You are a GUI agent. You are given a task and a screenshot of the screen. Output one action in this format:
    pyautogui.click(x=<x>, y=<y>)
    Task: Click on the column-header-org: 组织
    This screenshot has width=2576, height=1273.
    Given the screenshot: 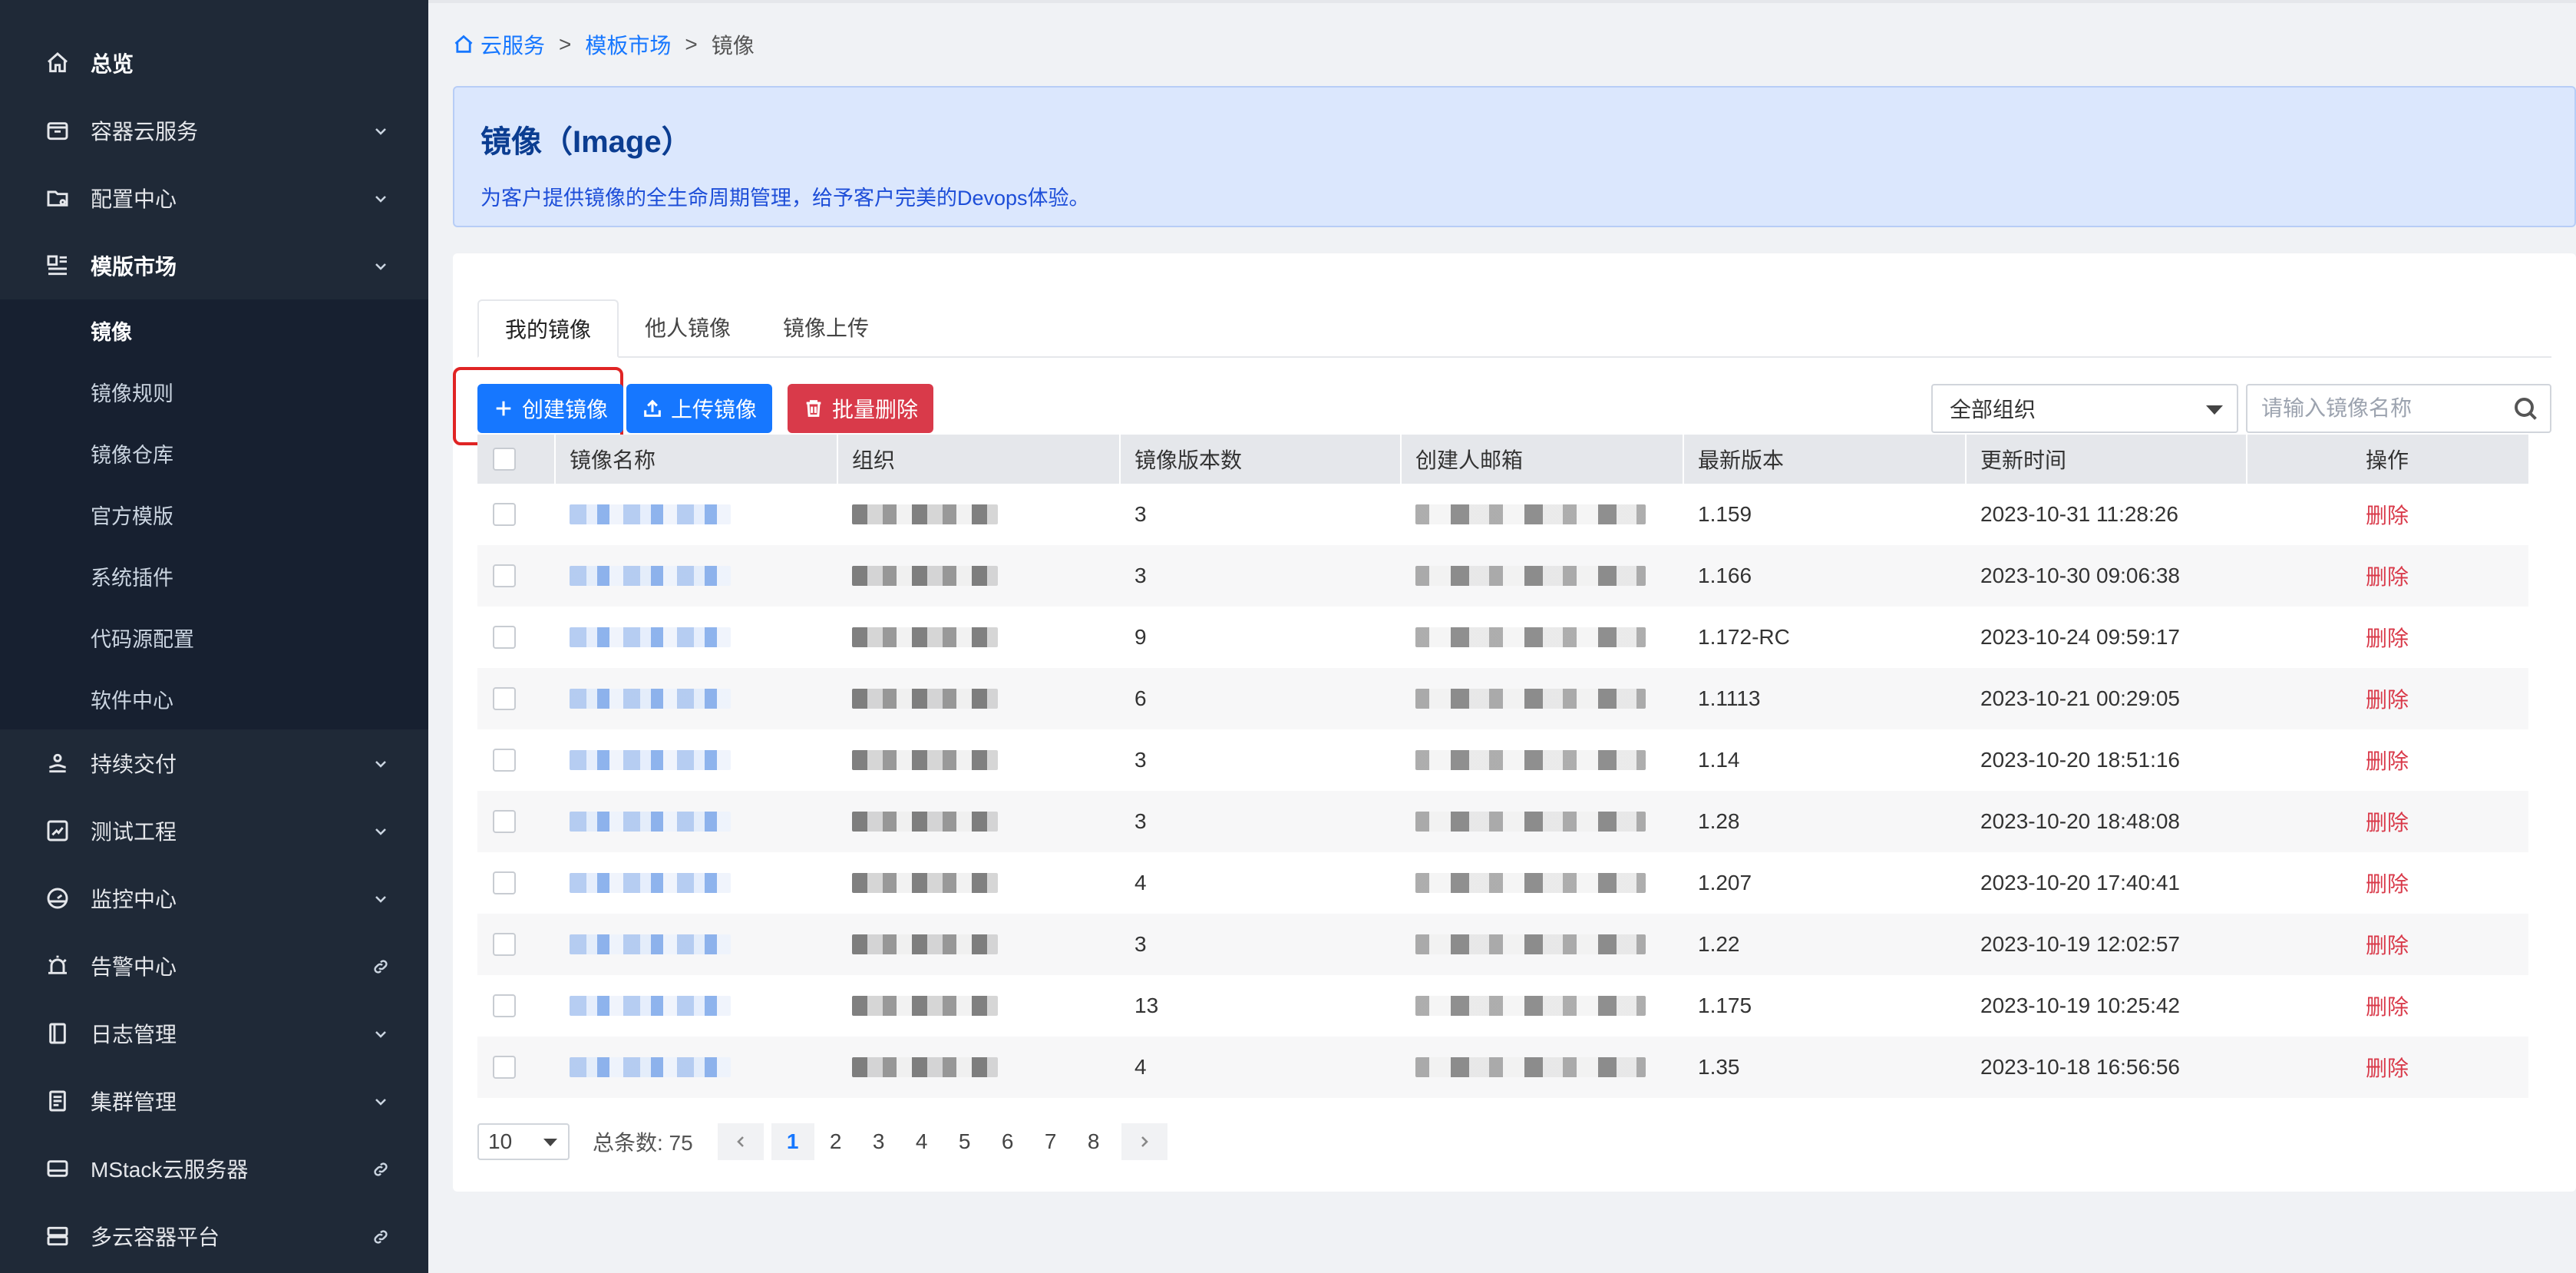 What is the action you would take?
    pyautogui.click(x=978, y=459)
    